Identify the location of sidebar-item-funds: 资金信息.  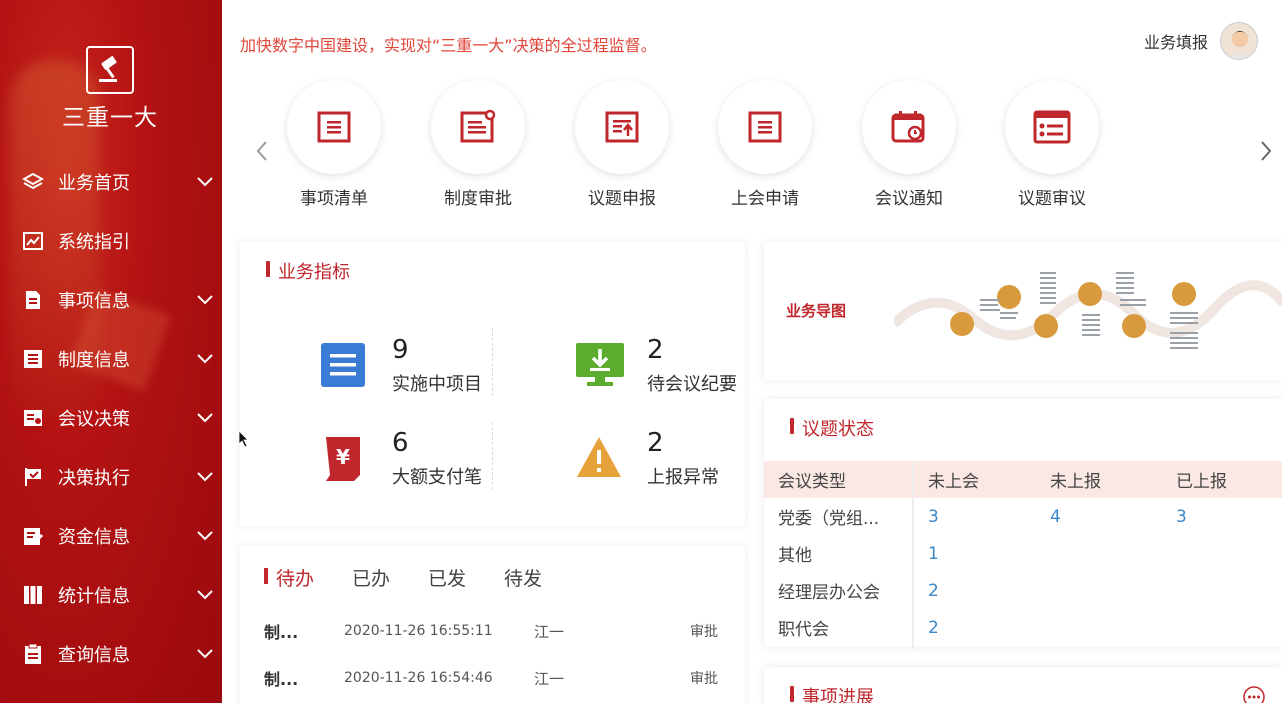
(111, 535).